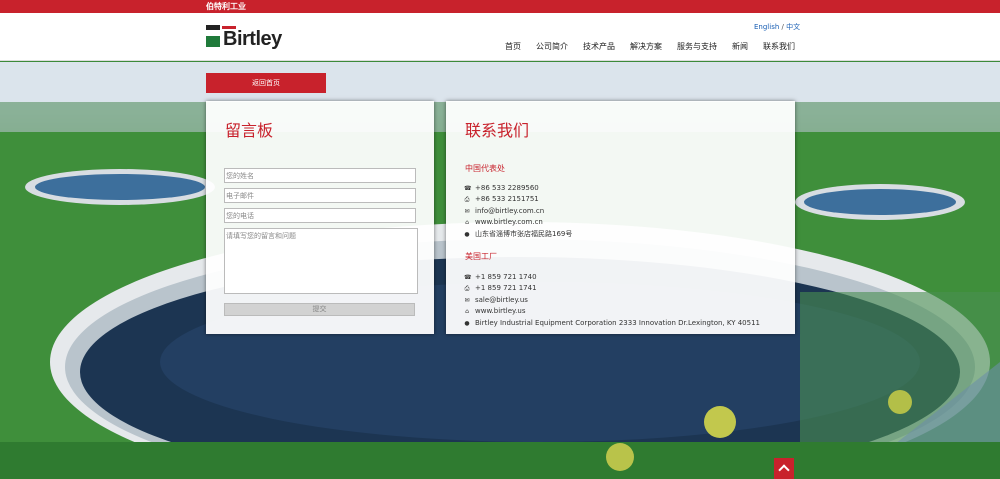 This screenshot has width=1000, height=479. I want to click on china-website: www.birtley.com.cn, so click(509, 222).